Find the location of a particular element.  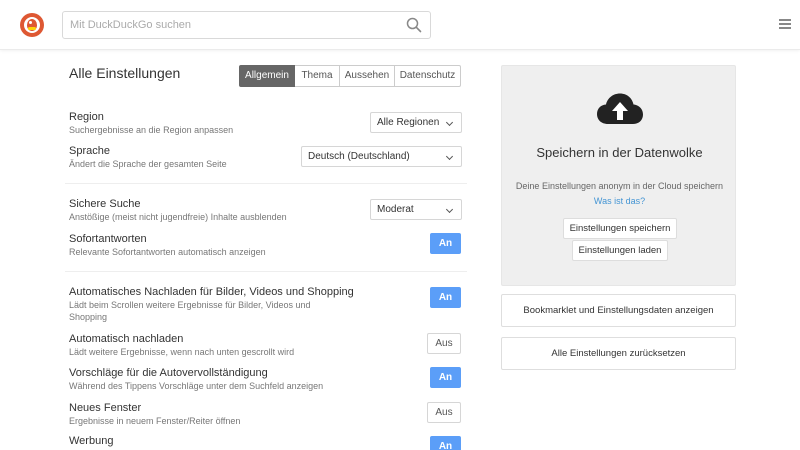

auto-nachladen-medien-desc-line2: Shopping is located at coordinates (88, 317).